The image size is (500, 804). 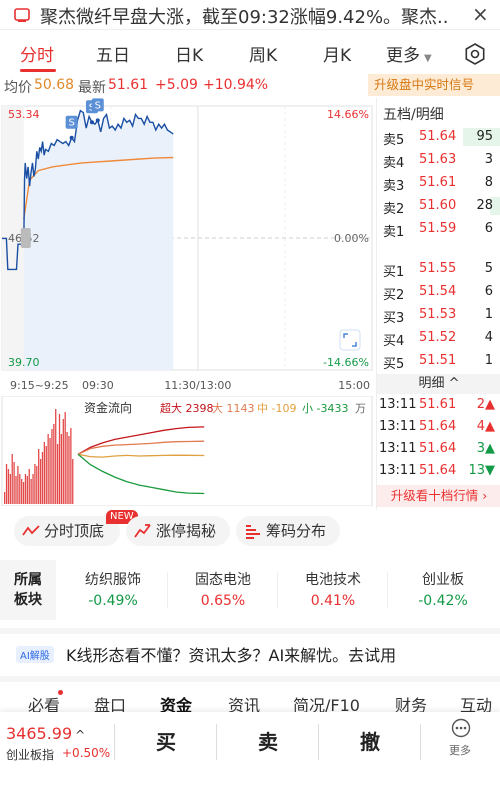 I want to click on upgrade-ten-levels-button: 升级看十档行情 ›, so click(x=438, y=496).